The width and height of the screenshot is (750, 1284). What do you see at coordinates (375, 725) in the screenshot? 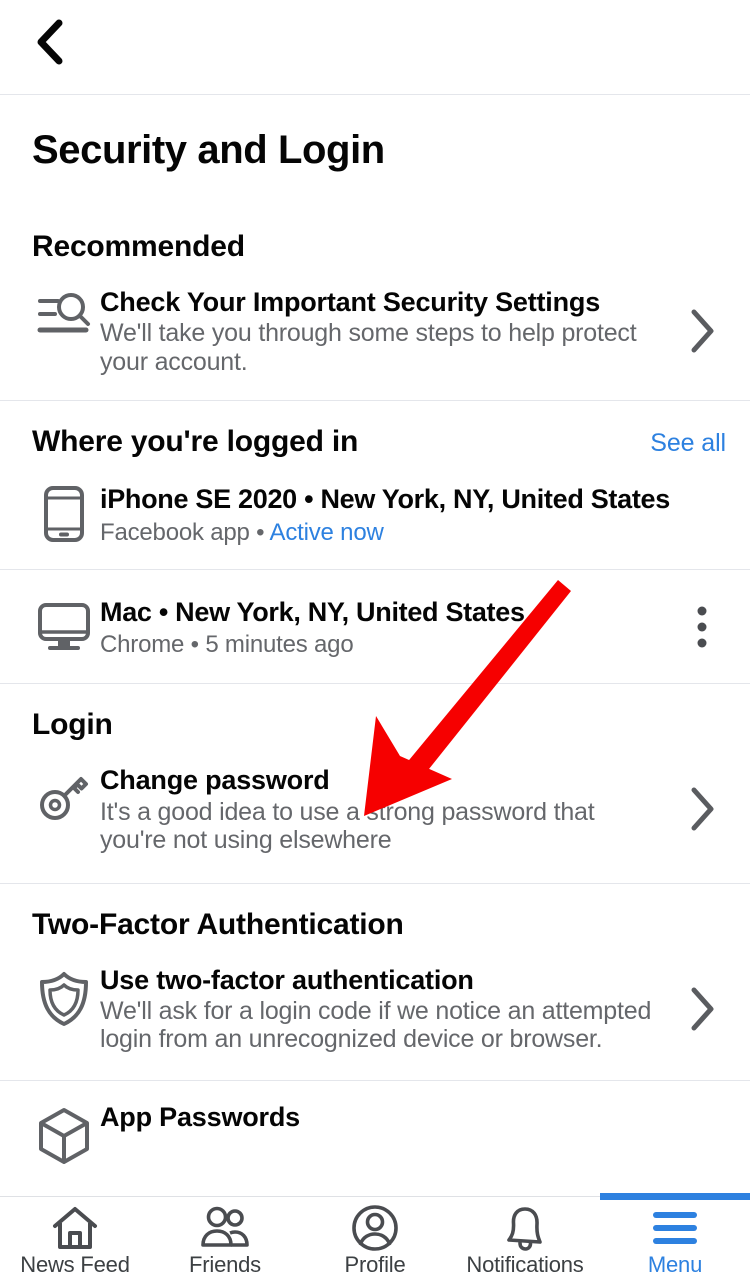
I see `section-heading-login: Login` at bounding box center [375, 725].